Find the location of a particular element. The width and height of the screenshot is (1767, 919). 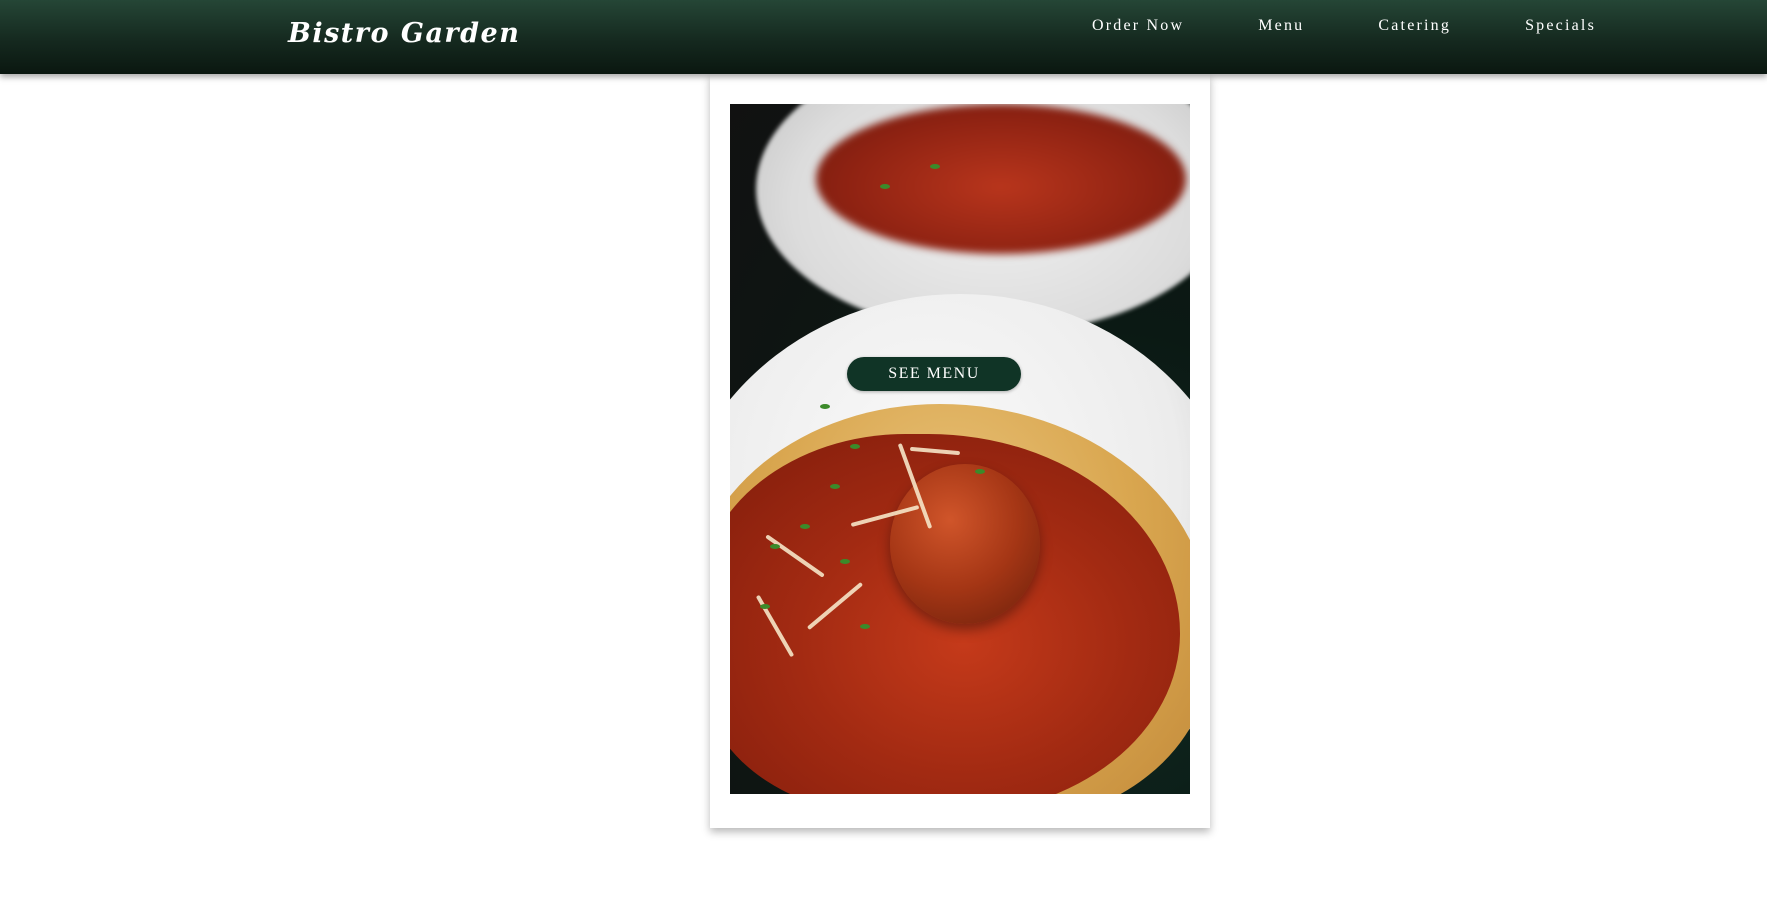

nav-link-order-now: Order Now is located at coordinates (1138, 26).